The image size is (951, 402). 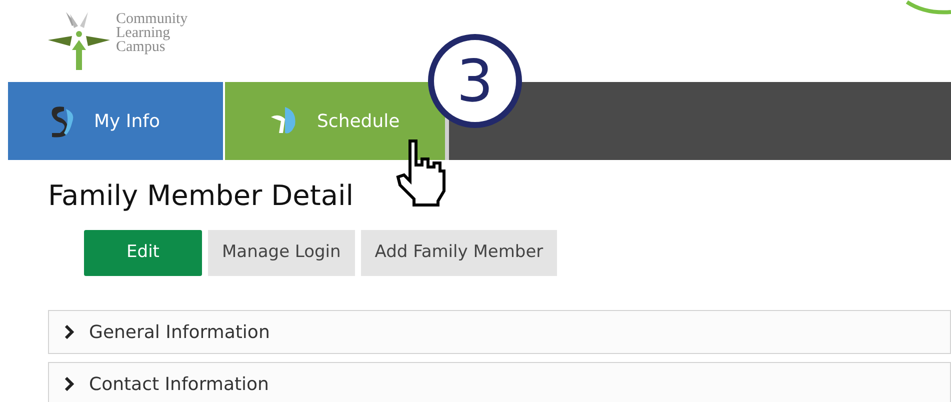 What do you see at coordinates (115, 121) in the screenshot?
I see `nav-tab: My Info` at bounding box center [115, 121].